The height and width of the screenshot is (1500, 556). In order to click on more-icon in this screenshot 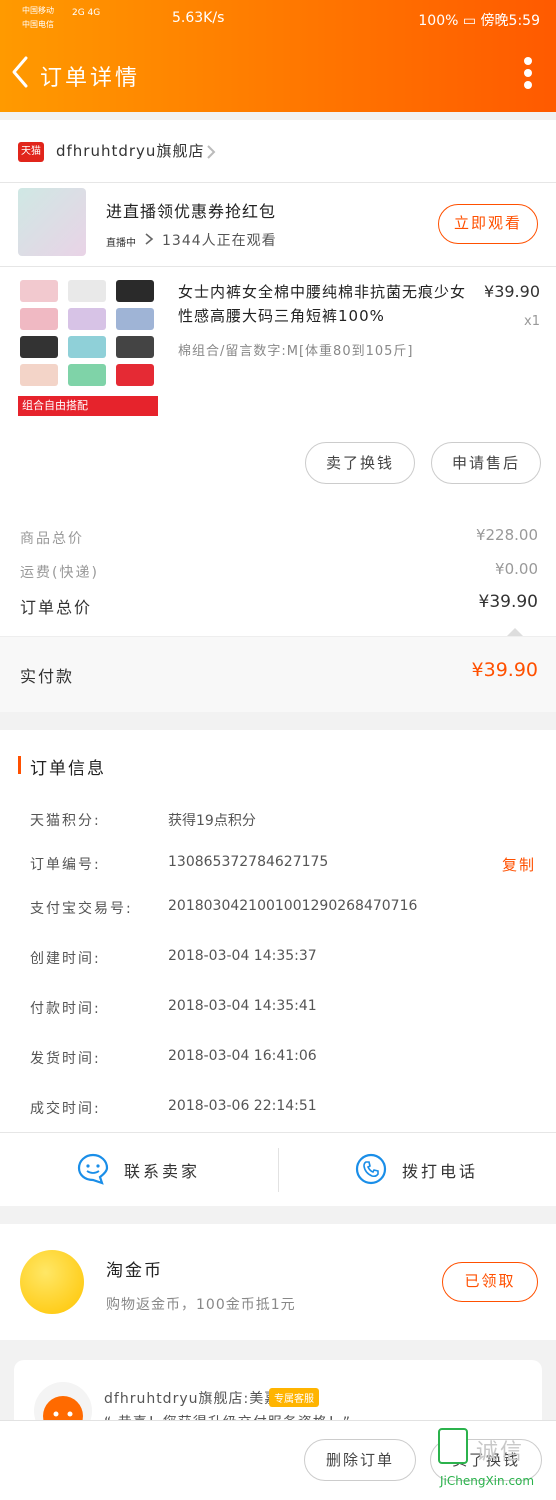, I will do `click(528, 74)`.